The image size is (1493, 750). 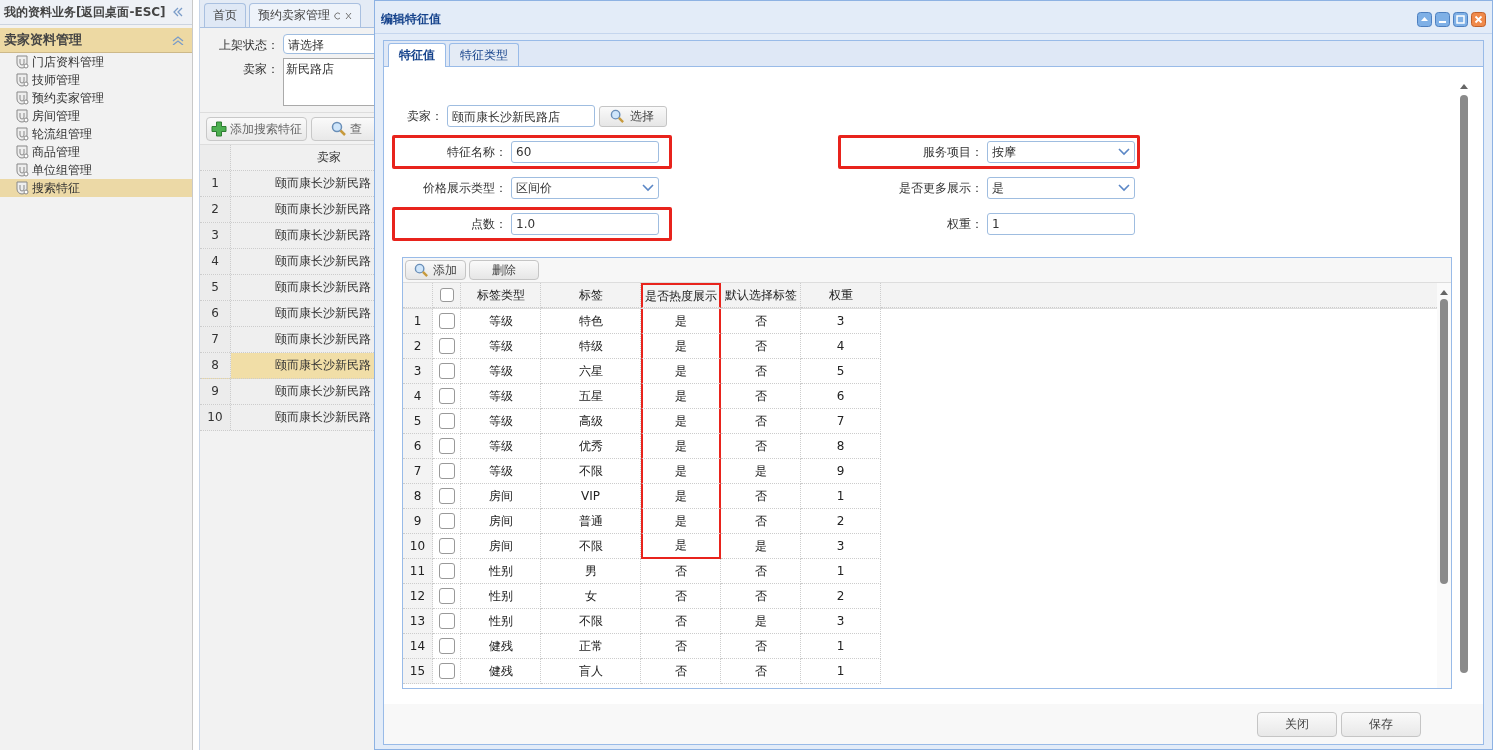 What do you see at coordinates (96, 134) in the screenshot?
I see `sidebar-item: 轮流组管理` at bounding box center [96, 134].